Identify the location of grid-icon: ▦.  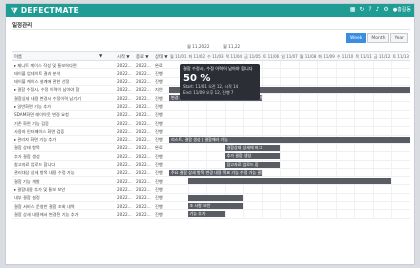
(353, 9).